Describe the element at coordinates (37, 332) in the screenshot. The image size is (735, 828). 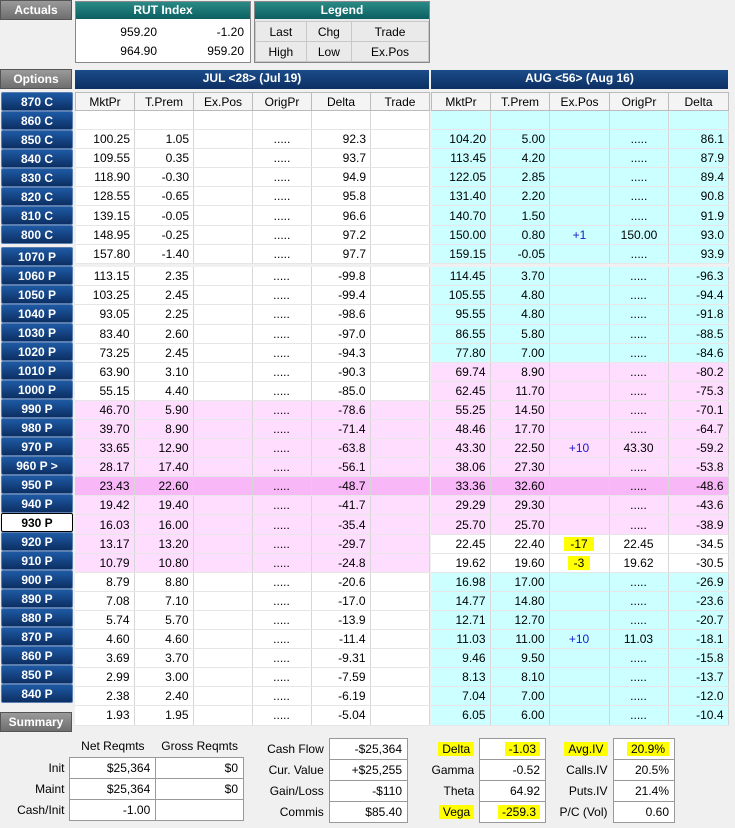
I see `strike-button: 1030 P` at that location.